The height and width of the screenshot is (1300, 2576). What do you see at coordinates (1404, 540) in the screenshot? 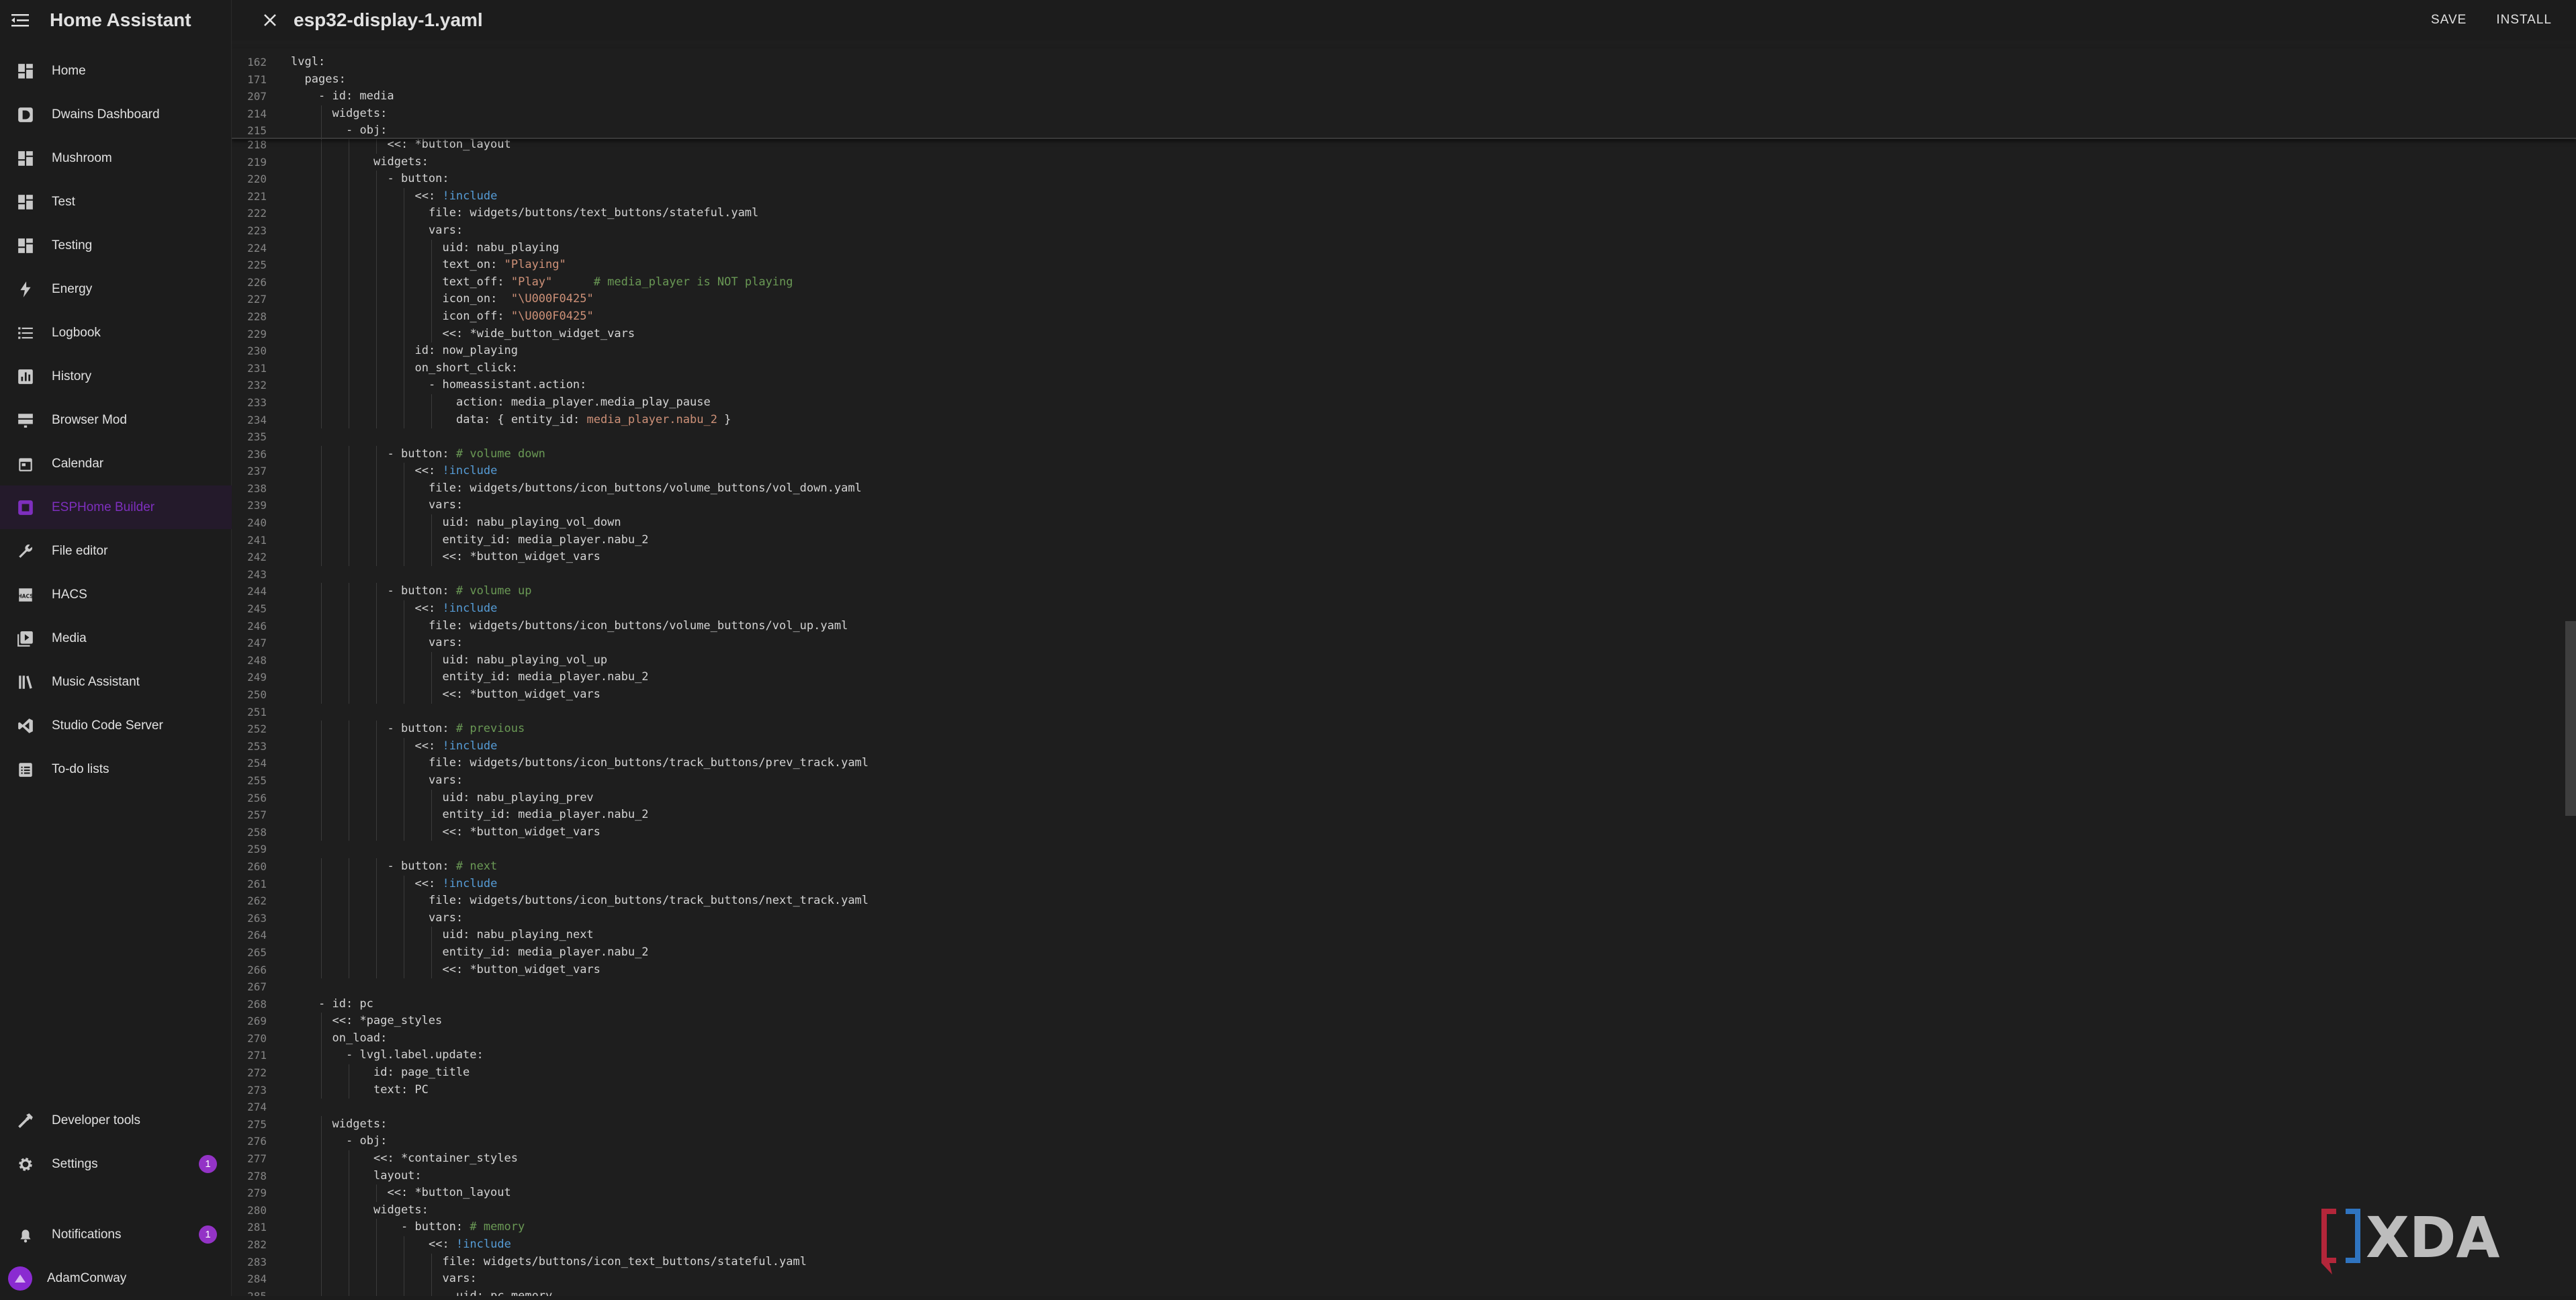
I see `code-line: 241 entity_id: media_player.nabu_2` at bounding box center [1404, 540].